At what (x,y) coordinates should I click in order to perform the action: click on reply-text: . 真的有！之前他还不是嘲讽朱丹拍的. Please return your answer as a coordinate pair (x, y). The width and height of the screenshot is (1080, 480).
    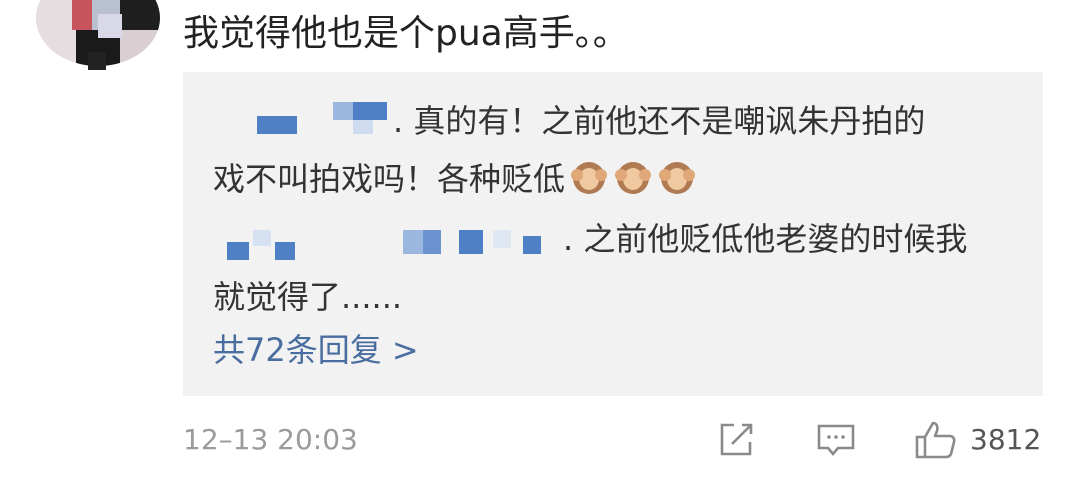
    Looking at the image, I should click on (659, 121).